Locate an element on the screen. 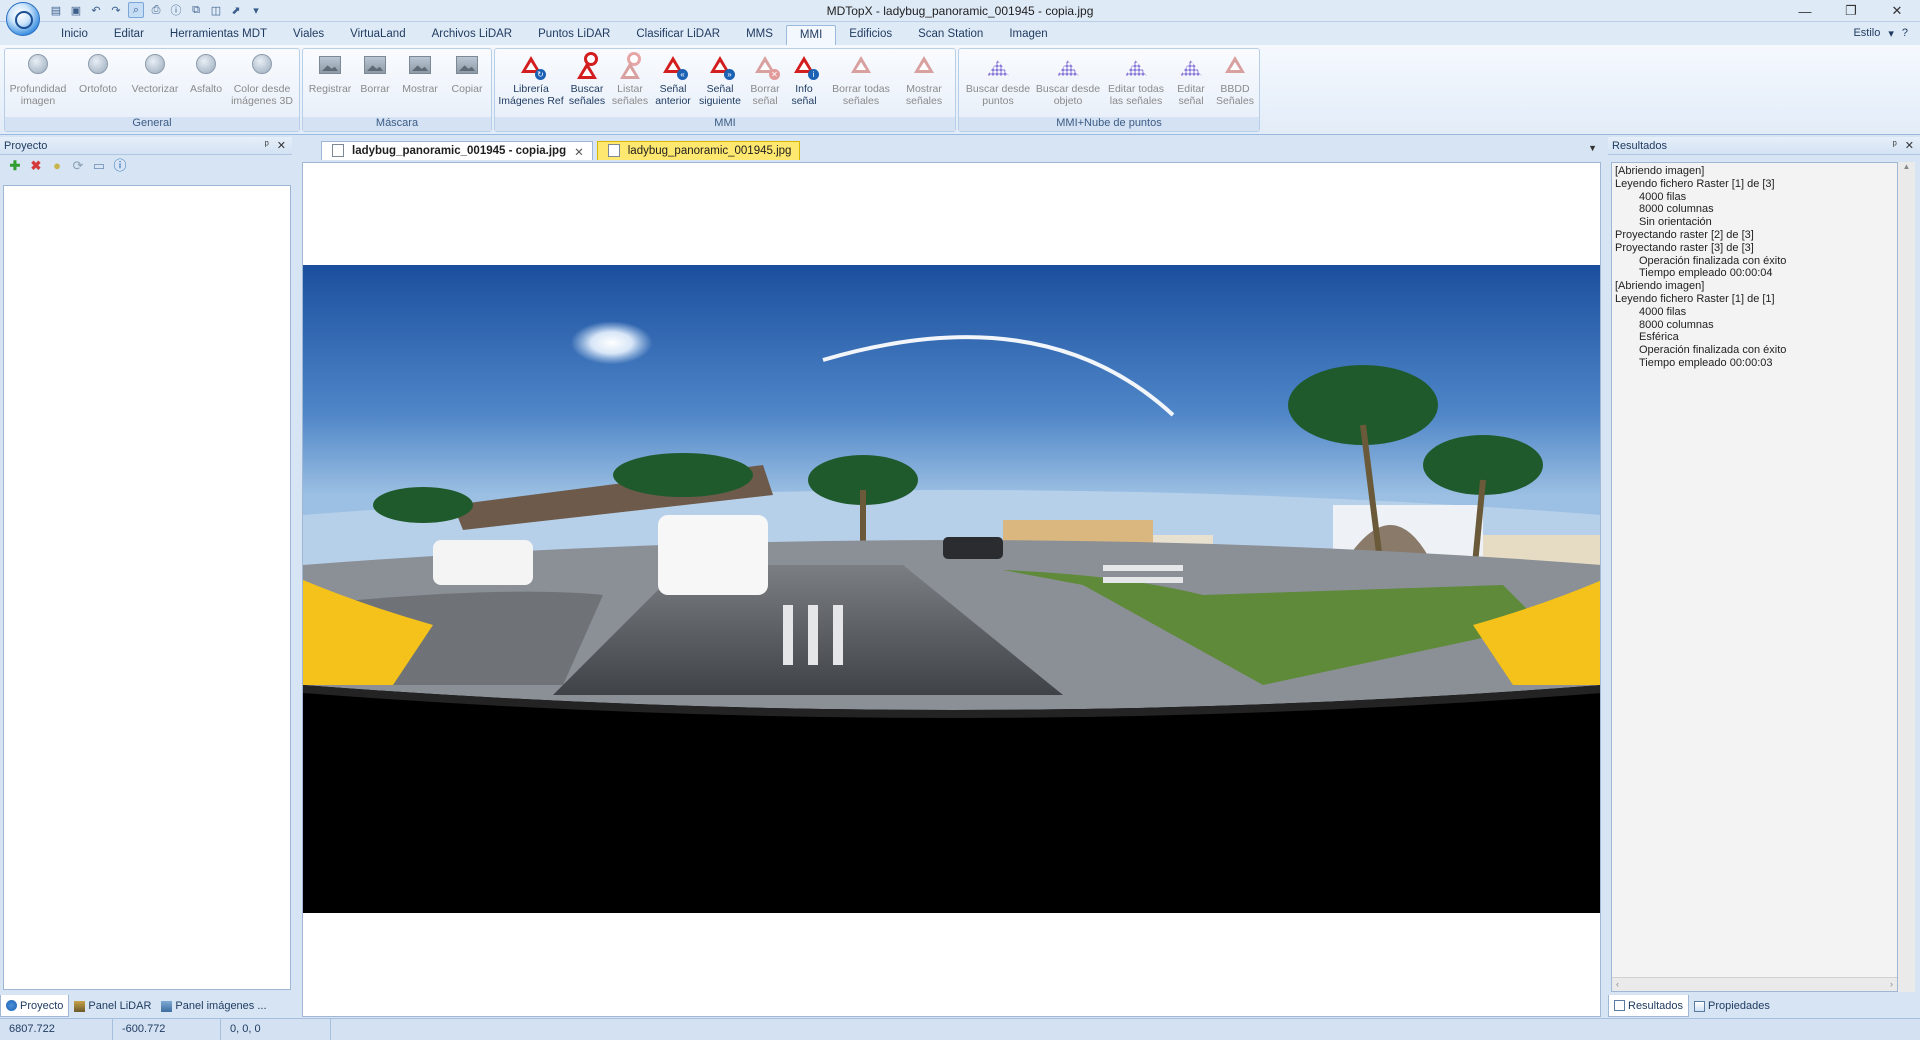  ortofoto-button: Ortofoto is located at coordinates (98, 73).